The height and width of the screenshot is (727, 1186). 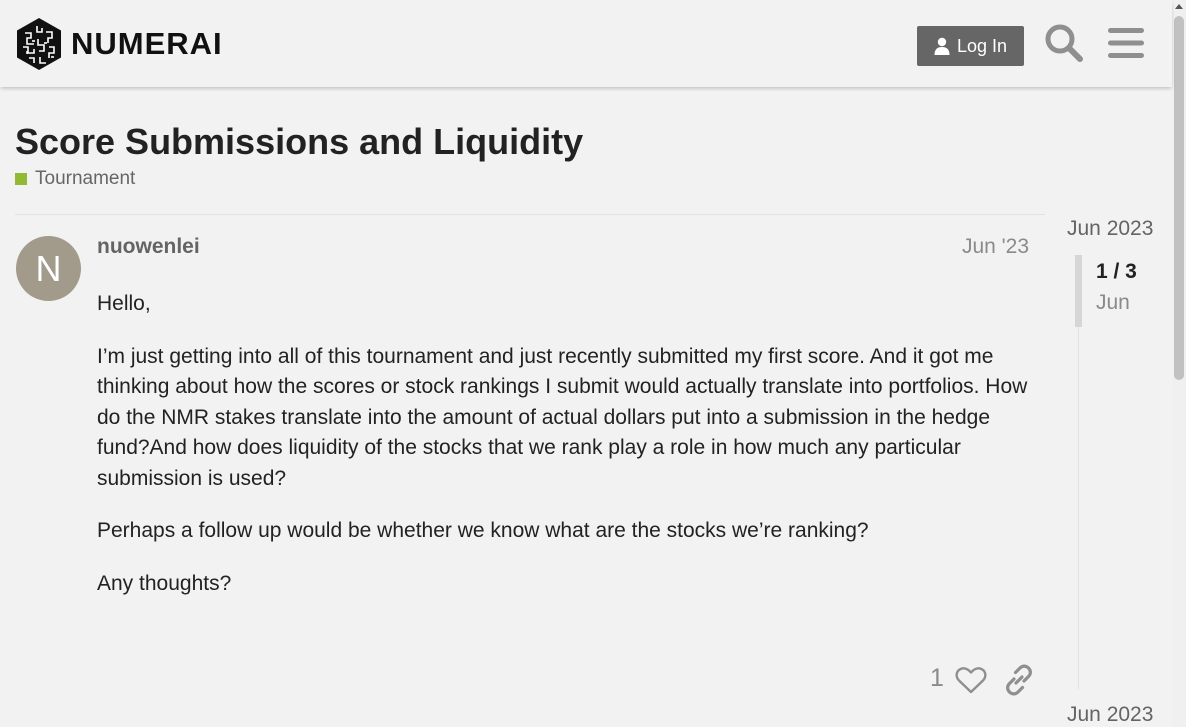 I want to click on login-label: Log In, so click(x=982, y=45).